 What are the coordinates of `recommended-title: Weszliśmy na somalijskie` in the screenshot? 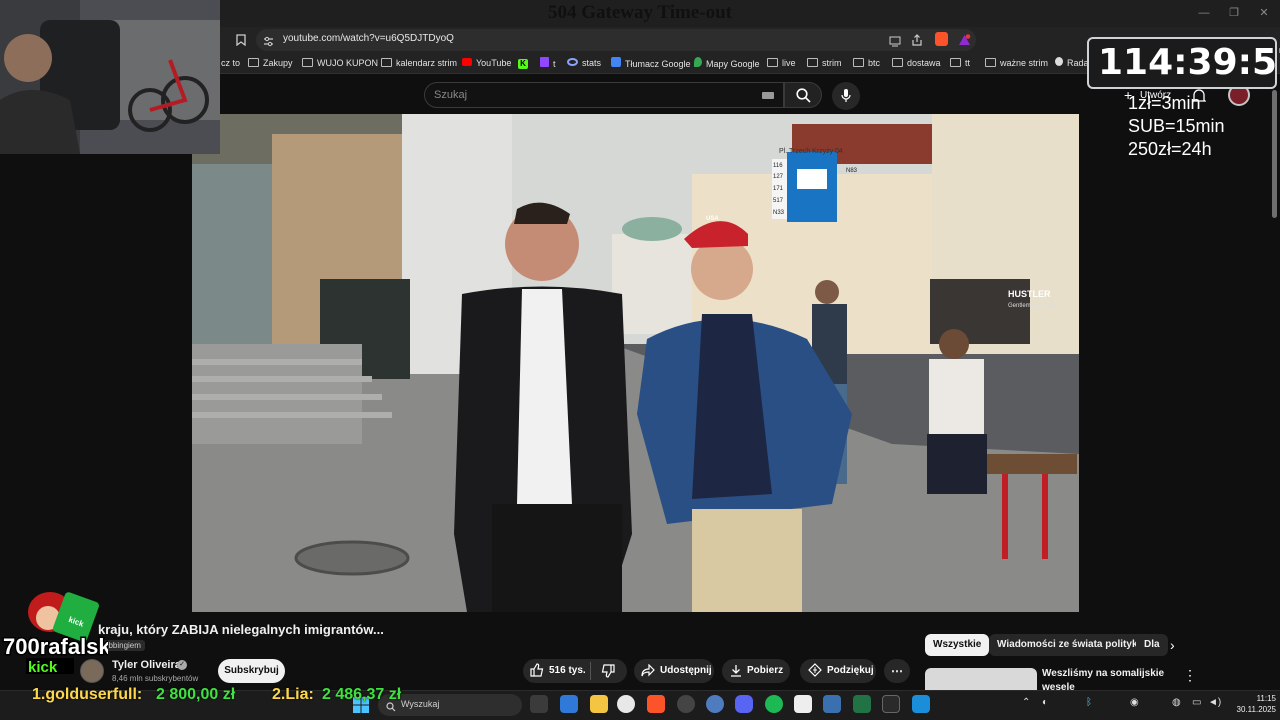 It's located at (1103, 673).